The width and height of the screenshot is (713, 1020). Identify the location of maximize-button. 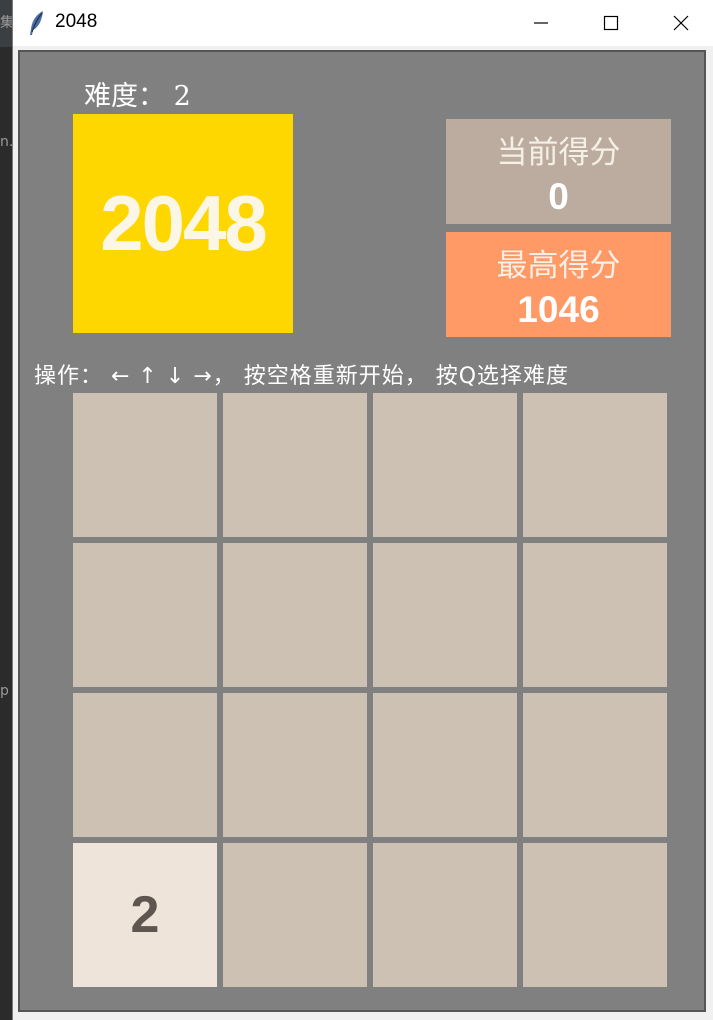
(611, 23).